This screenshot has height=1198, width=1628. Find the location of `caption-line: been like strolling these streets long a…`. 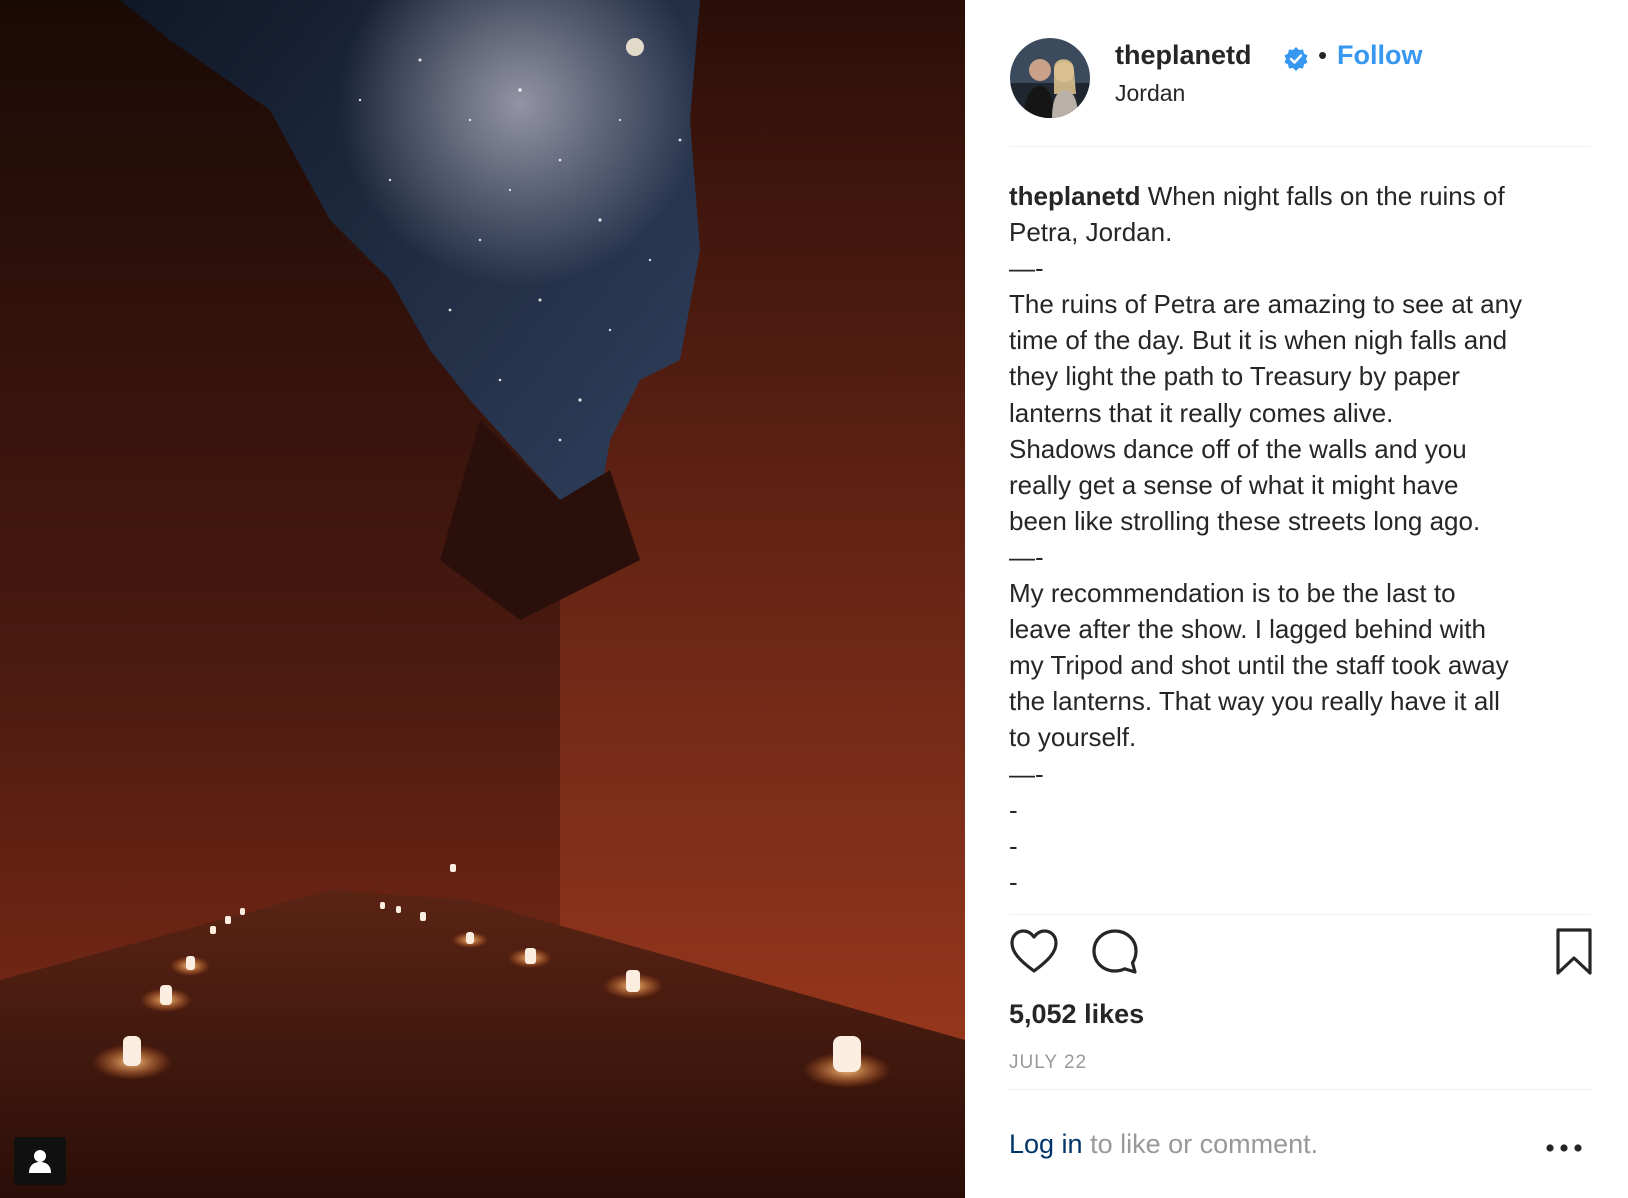

caption-line: been like strolling these streets long a… is located at coordinates (1245, 520).